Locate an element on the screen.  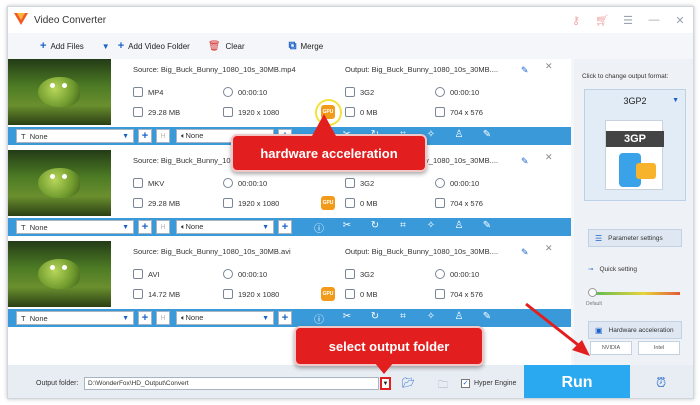
gpu-icon: GPU is located at coordinates (328, 203).